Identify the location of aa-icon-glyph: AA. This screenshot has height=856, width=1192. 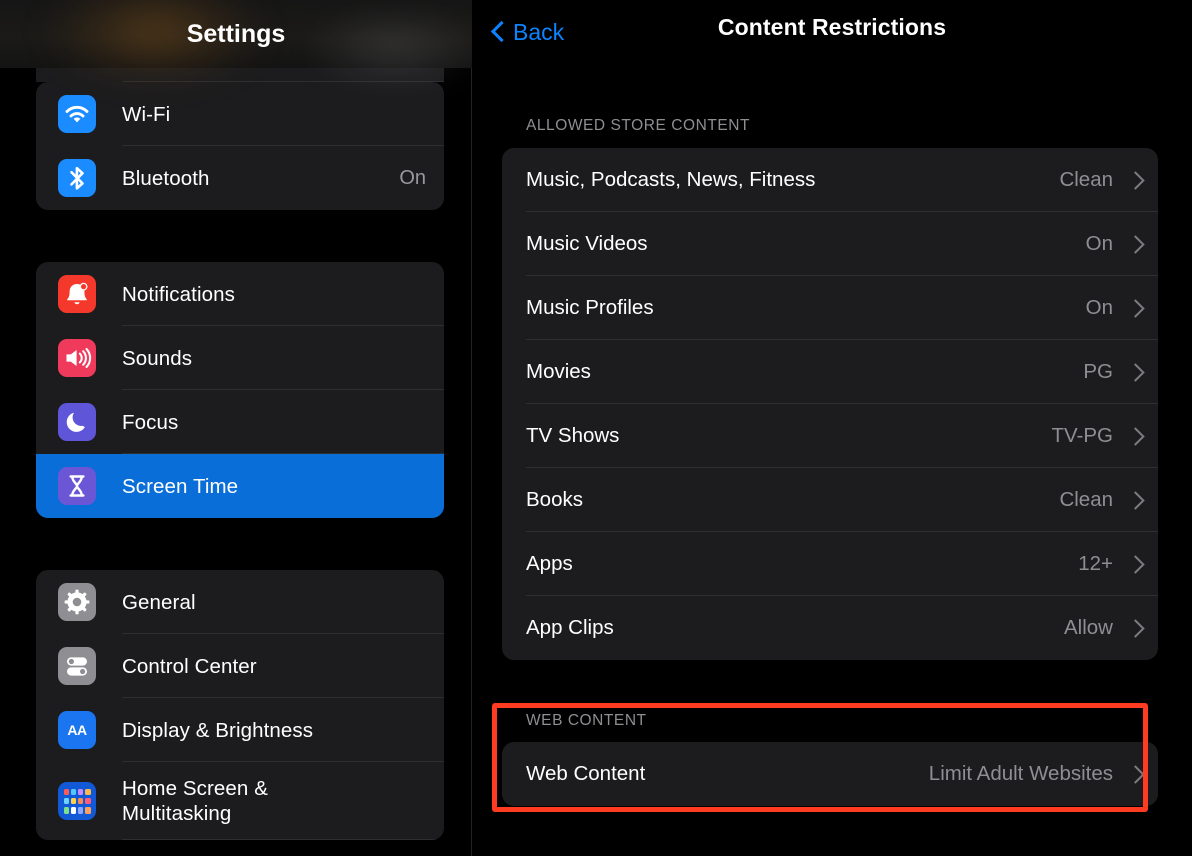
(77, 730).